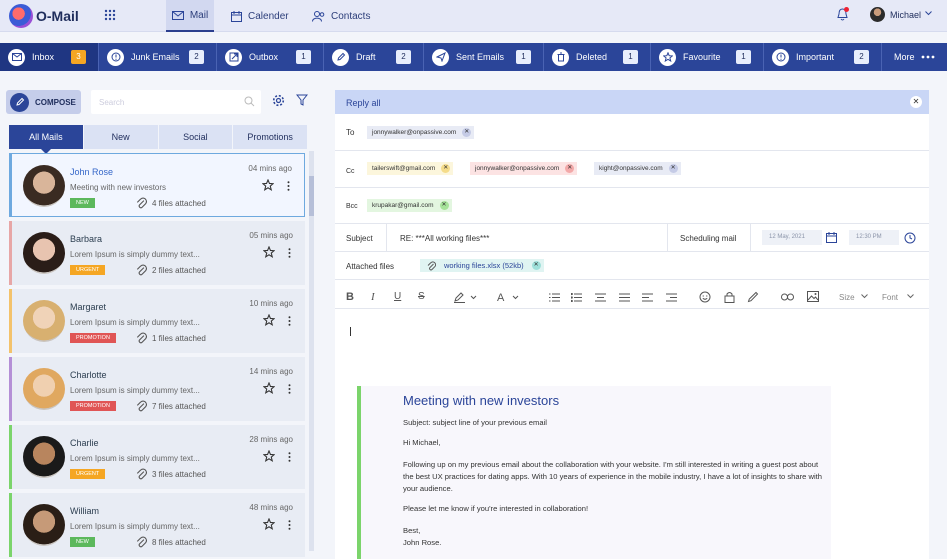 Image resolution: width=947 pixels, height=559 pixels. What do you see at coordinates (914, 57) in the screenshot?
I see `folder-more: More` at bounding box center [914, 57].